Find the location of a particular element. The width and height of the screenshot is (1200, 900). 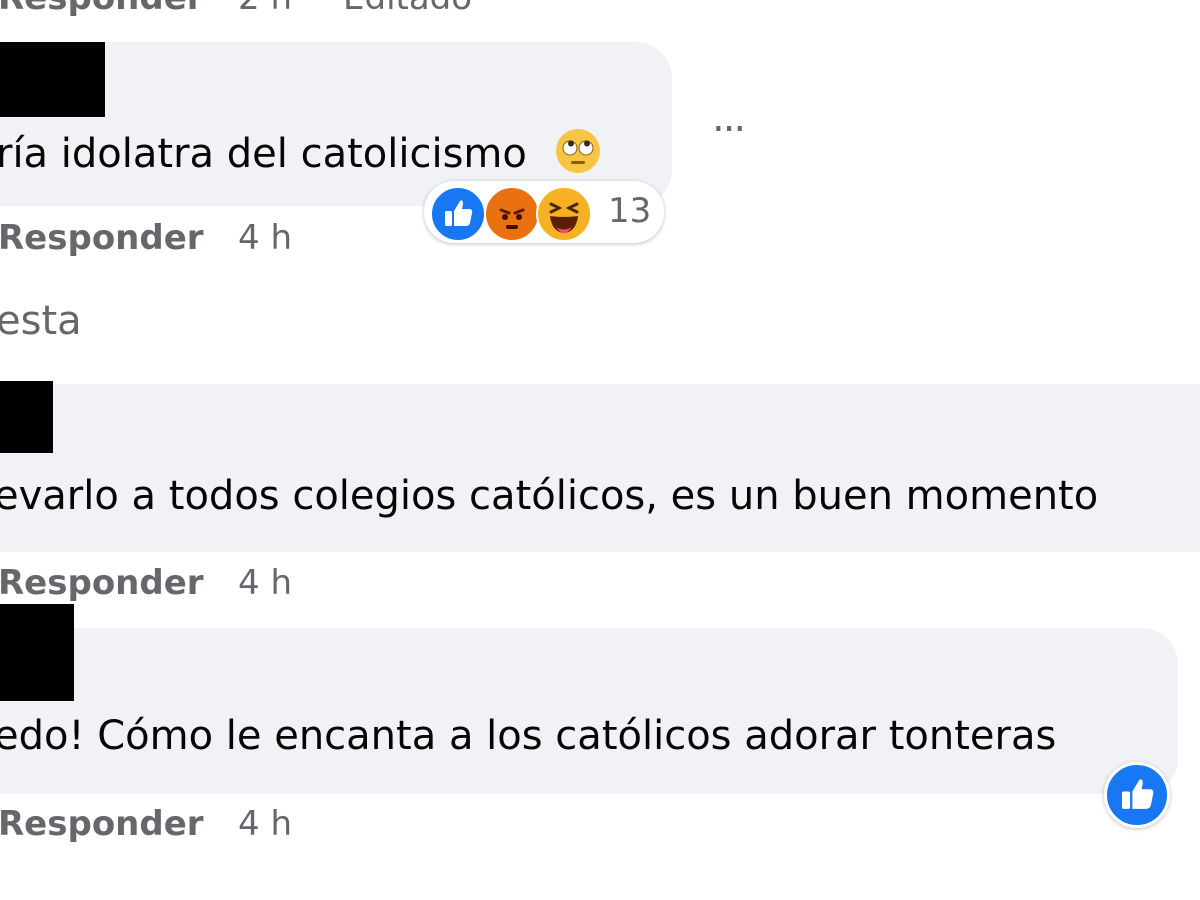

rolling-eyes-emoji-icon is located at coordinates (578, 151).